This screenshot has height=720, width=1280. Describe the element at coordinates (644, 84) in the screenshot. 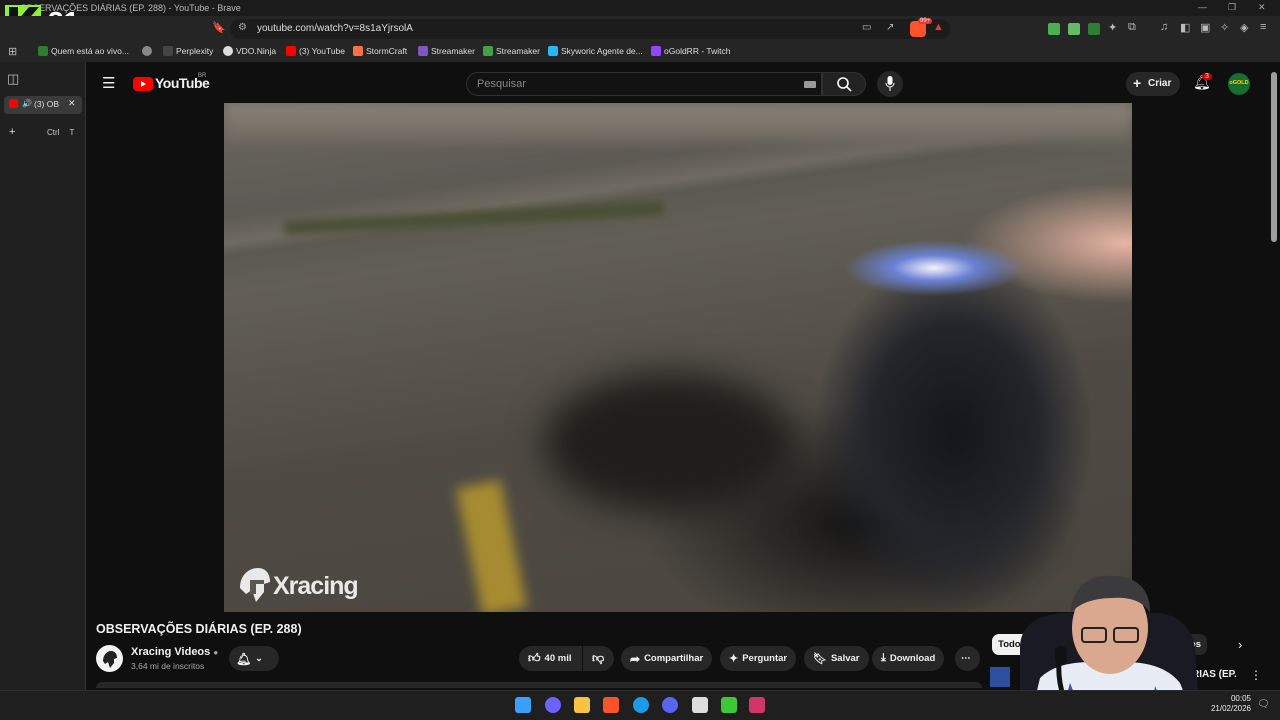

I see `search-input: Pesquisar` at that location.